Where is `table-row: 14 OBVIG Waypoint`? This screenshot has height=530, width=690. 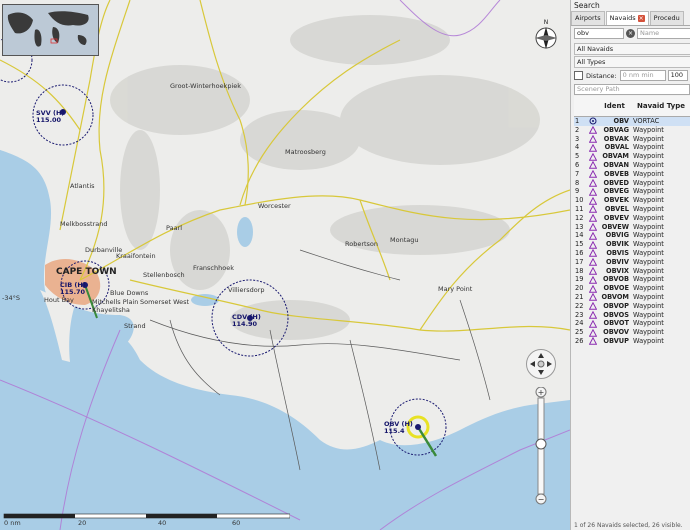 table-row: 14 OBVIG Waypoint is located at coordinates (632, 235).